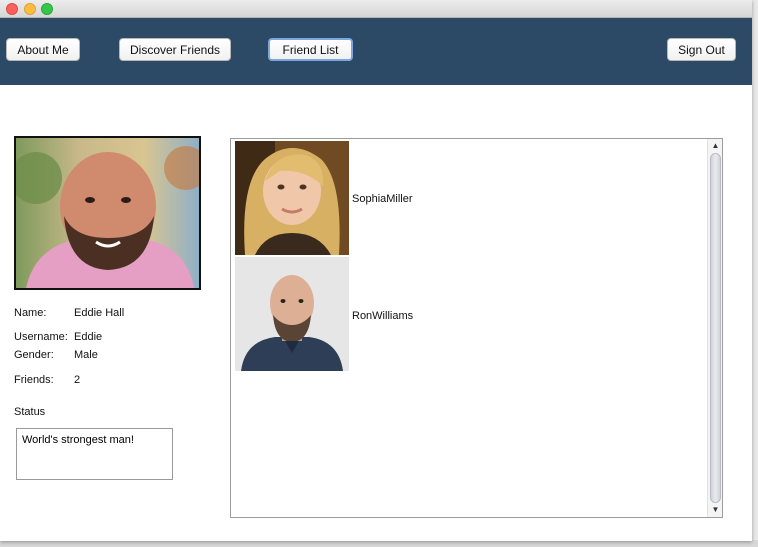  I want to click on username-value: Eddie, so click(88, 337).